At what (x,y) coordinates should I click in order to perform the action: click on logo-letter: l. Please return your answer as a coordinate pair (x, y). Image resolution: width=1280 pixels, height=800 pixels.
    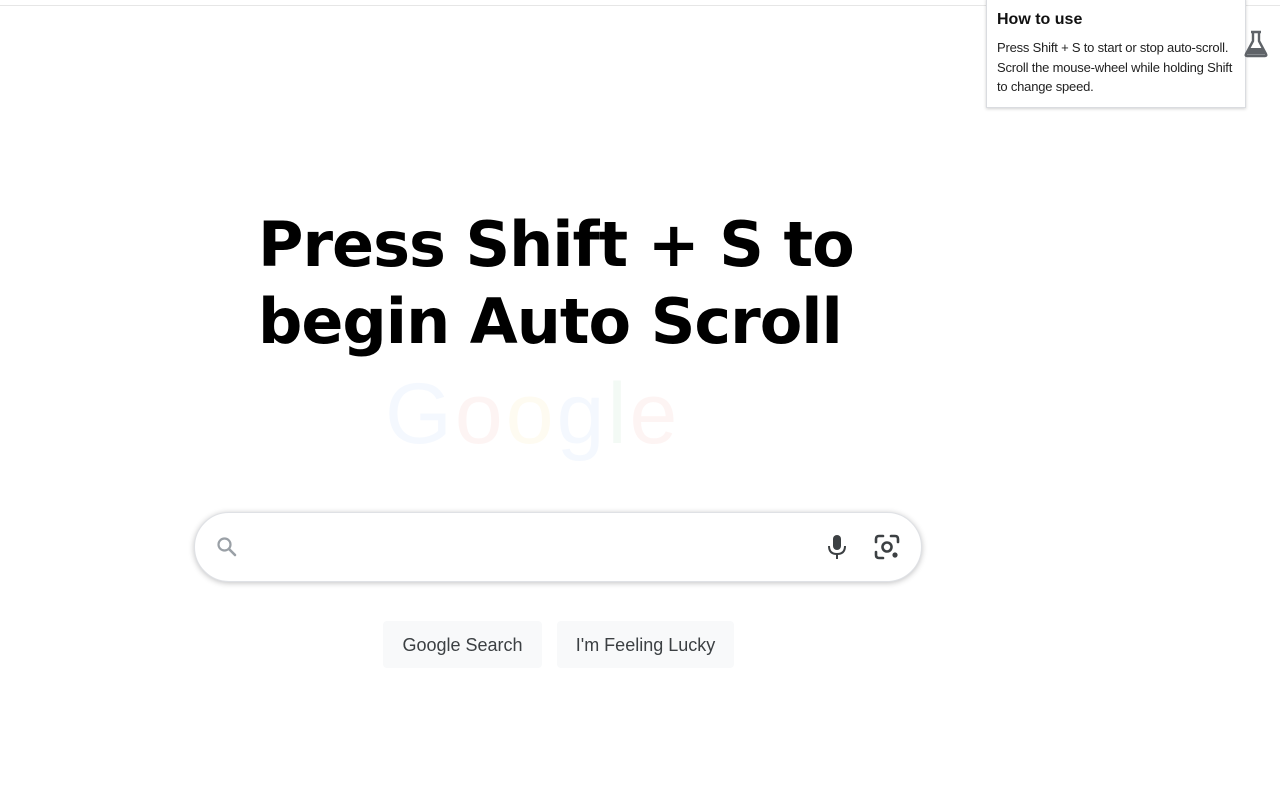
    Looking at the image, I should click on (618, 414).